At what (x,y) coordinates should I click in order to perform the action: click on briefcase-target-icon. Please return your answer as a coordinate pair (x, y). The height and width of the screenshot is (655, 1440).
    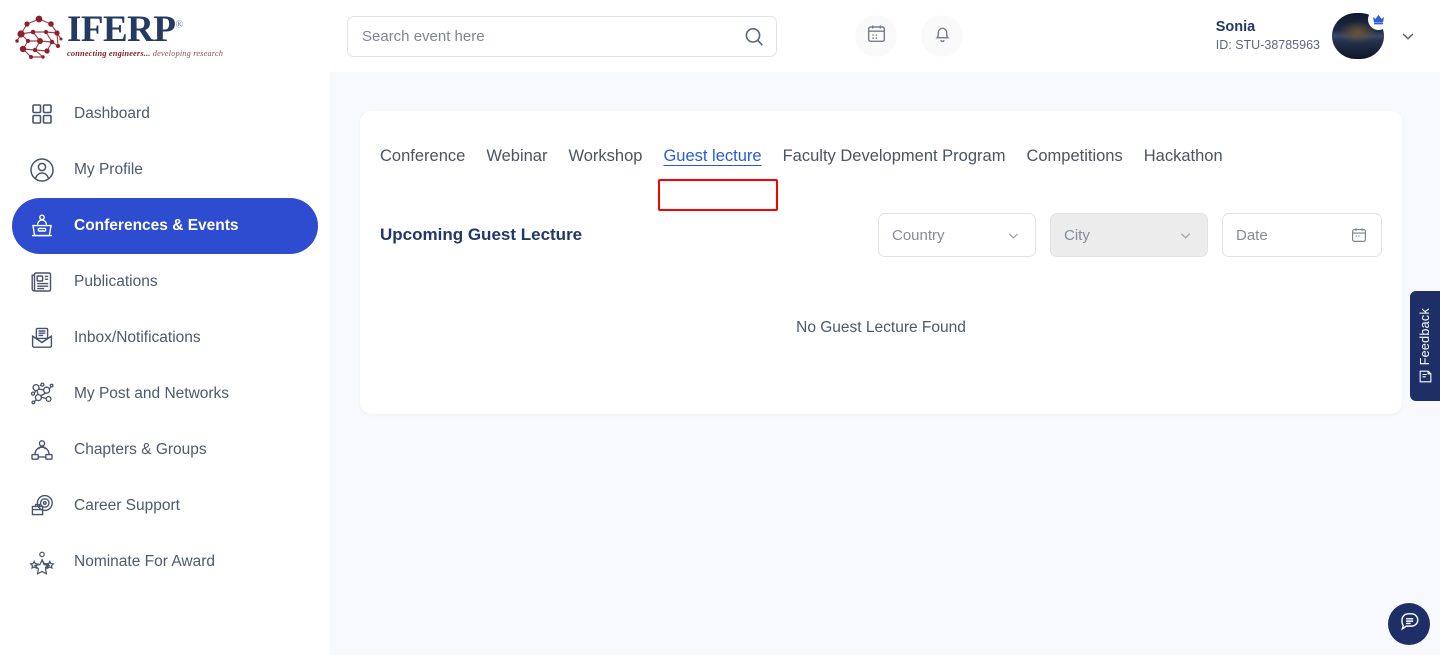
    Looking at the image, I should click on (42, 506).